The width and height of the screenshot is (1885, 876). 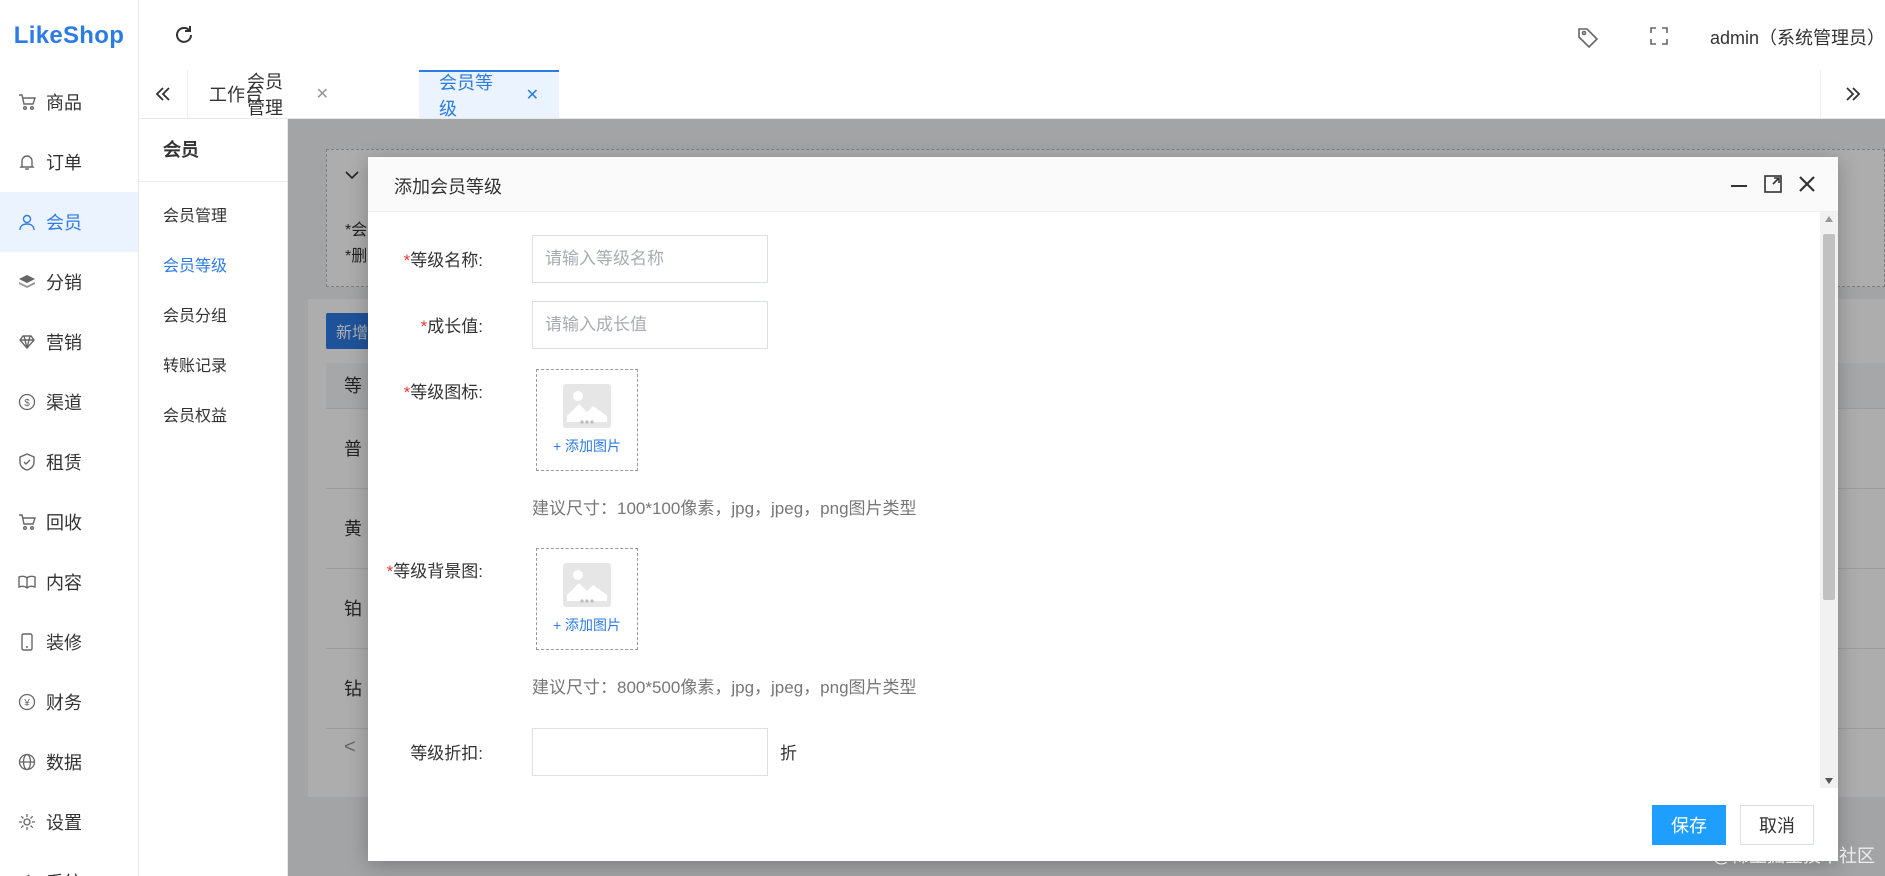 What do you see at coordinates (1829, 417) in the screenshot?
I see `scroll-thumb` at bounding box center [1829, 417].